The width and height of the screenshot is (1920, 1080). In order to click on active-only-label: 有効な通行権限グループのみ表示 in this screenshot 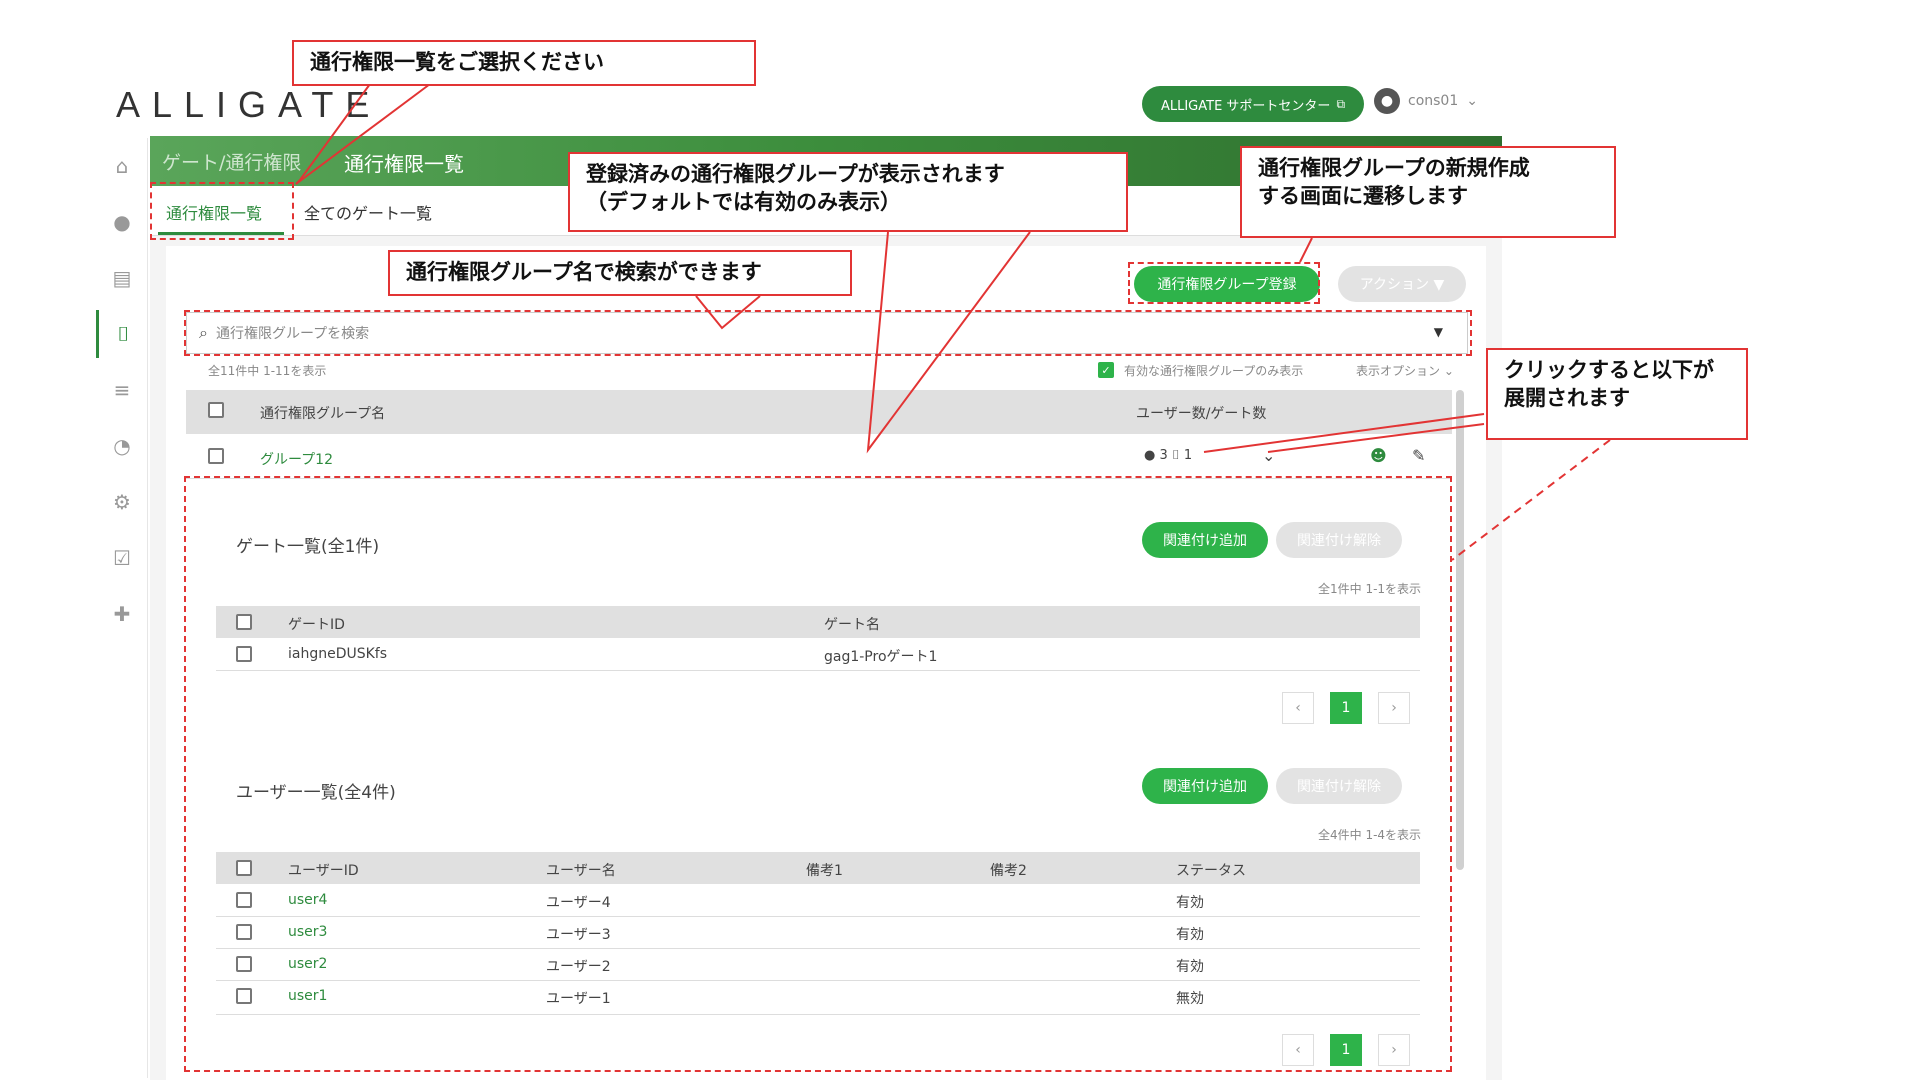, I will do `click(1214, 371)`.